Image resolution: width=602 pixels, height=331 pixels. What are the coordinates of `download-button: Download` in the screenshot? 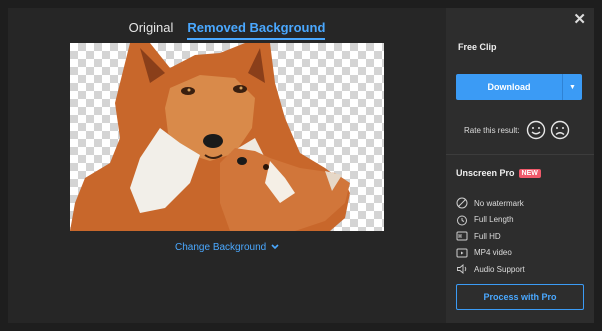 It's located at (509, 87).